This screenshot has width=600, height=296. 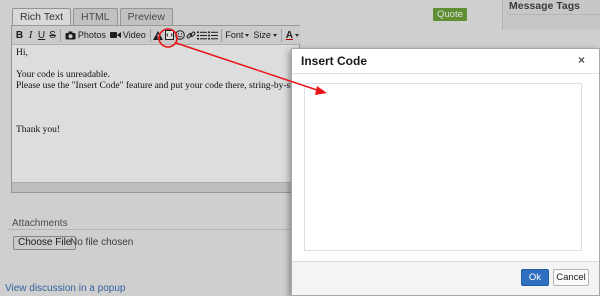 What do you see at coordinates (445, 61) in the screenshot?
I see `dialog-header: Insert Code ×` at bounding box center [445, 61].